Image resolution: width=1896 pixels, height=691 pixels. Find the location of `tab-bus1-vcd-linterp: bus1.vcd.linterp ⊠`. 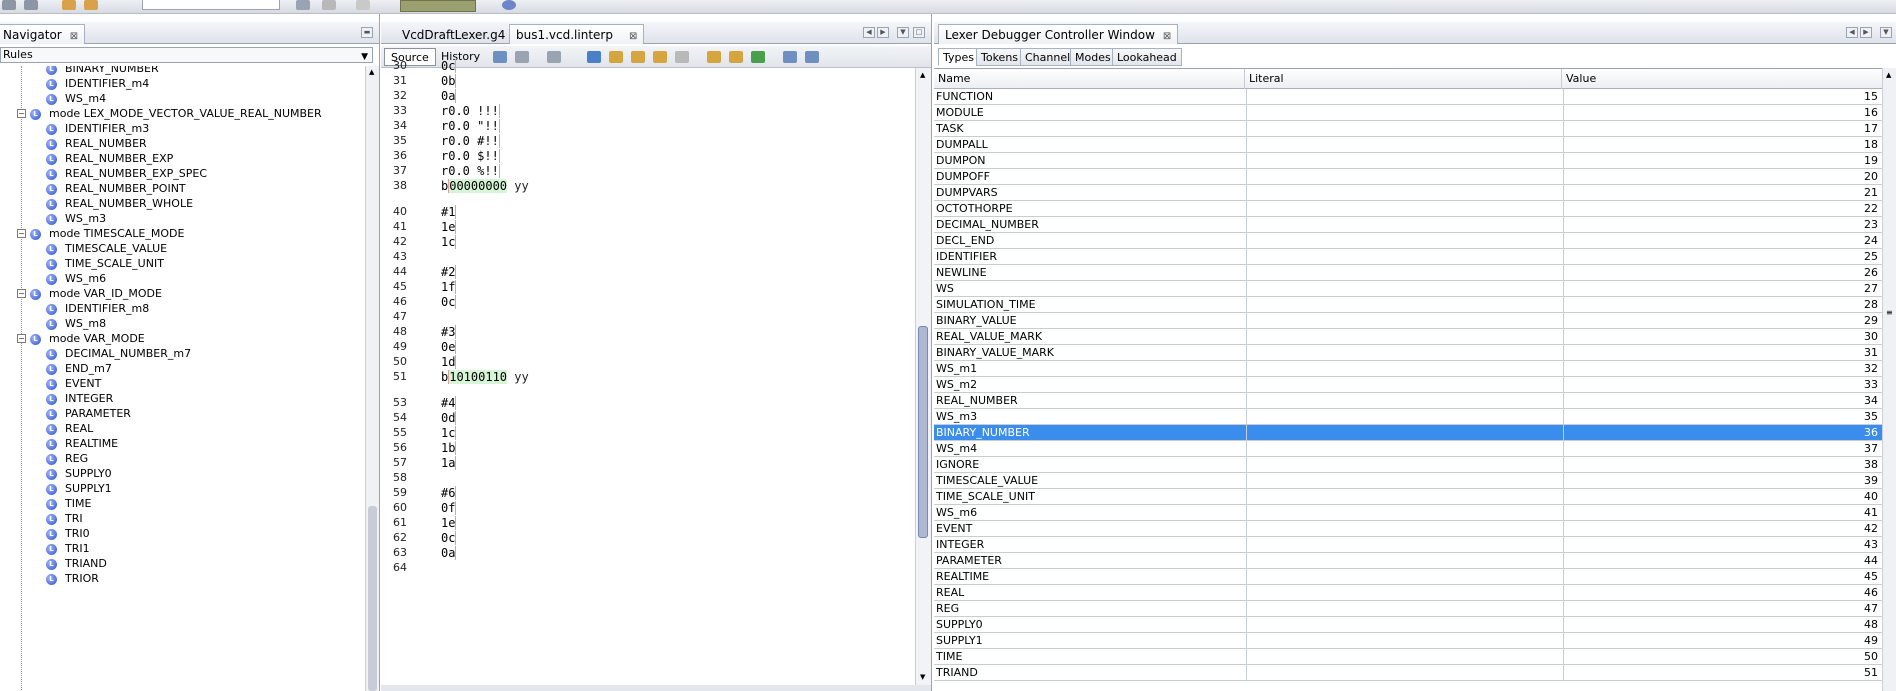

tab-bus1-vcd-linterp: bus1.vcd.linterp ⊠ is located at coordinates (577, 34).